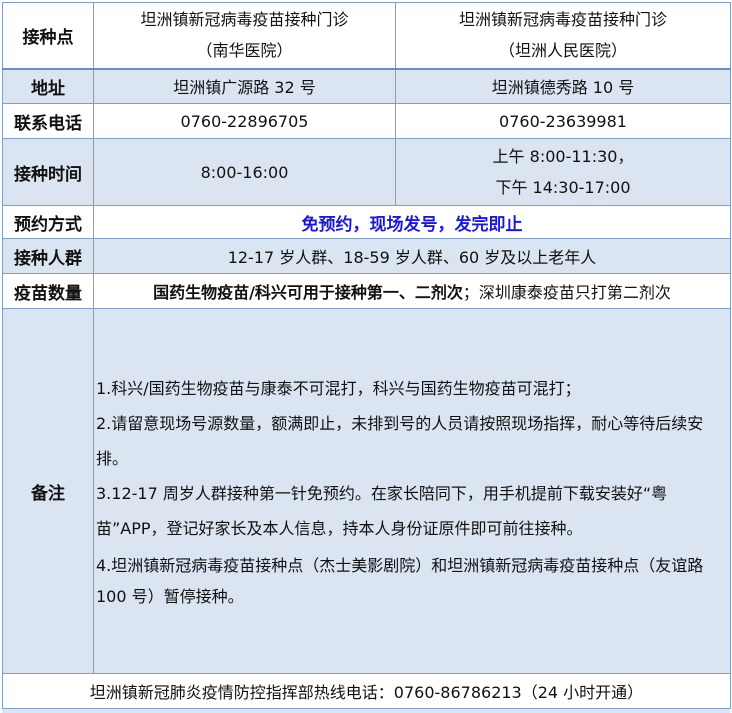 This screenshot has height=713, width=732. I want to click on vaccine-bold: 国药生物疫苗/科兴可用于接种第一、二剂次, so click(308, 292).